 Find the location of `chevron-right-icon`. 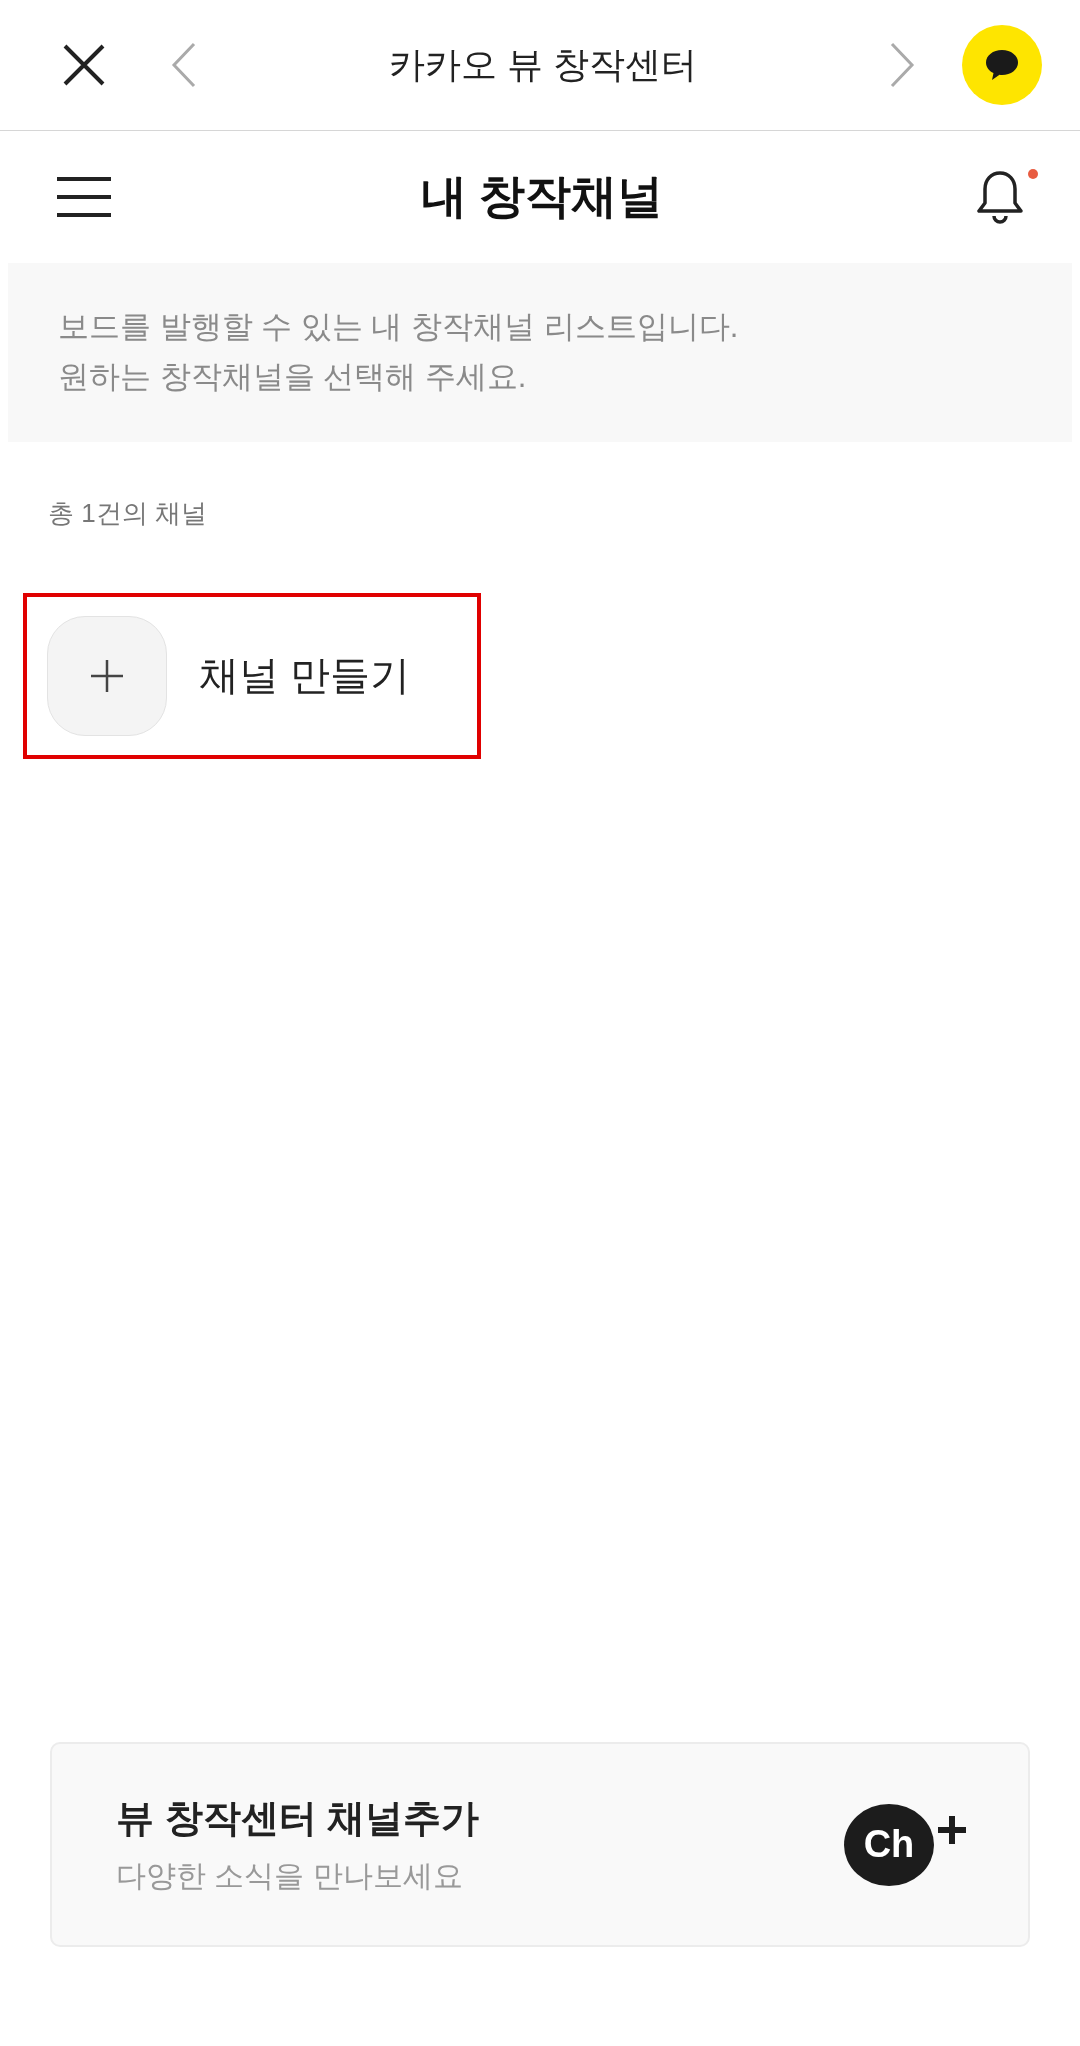

chevron-right-icon is located at coordinates (902, 65).